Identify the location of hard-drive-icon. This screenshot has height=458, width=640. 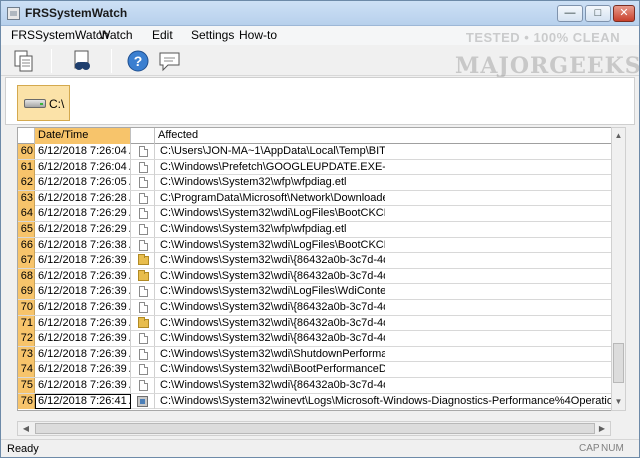
(35, 103).